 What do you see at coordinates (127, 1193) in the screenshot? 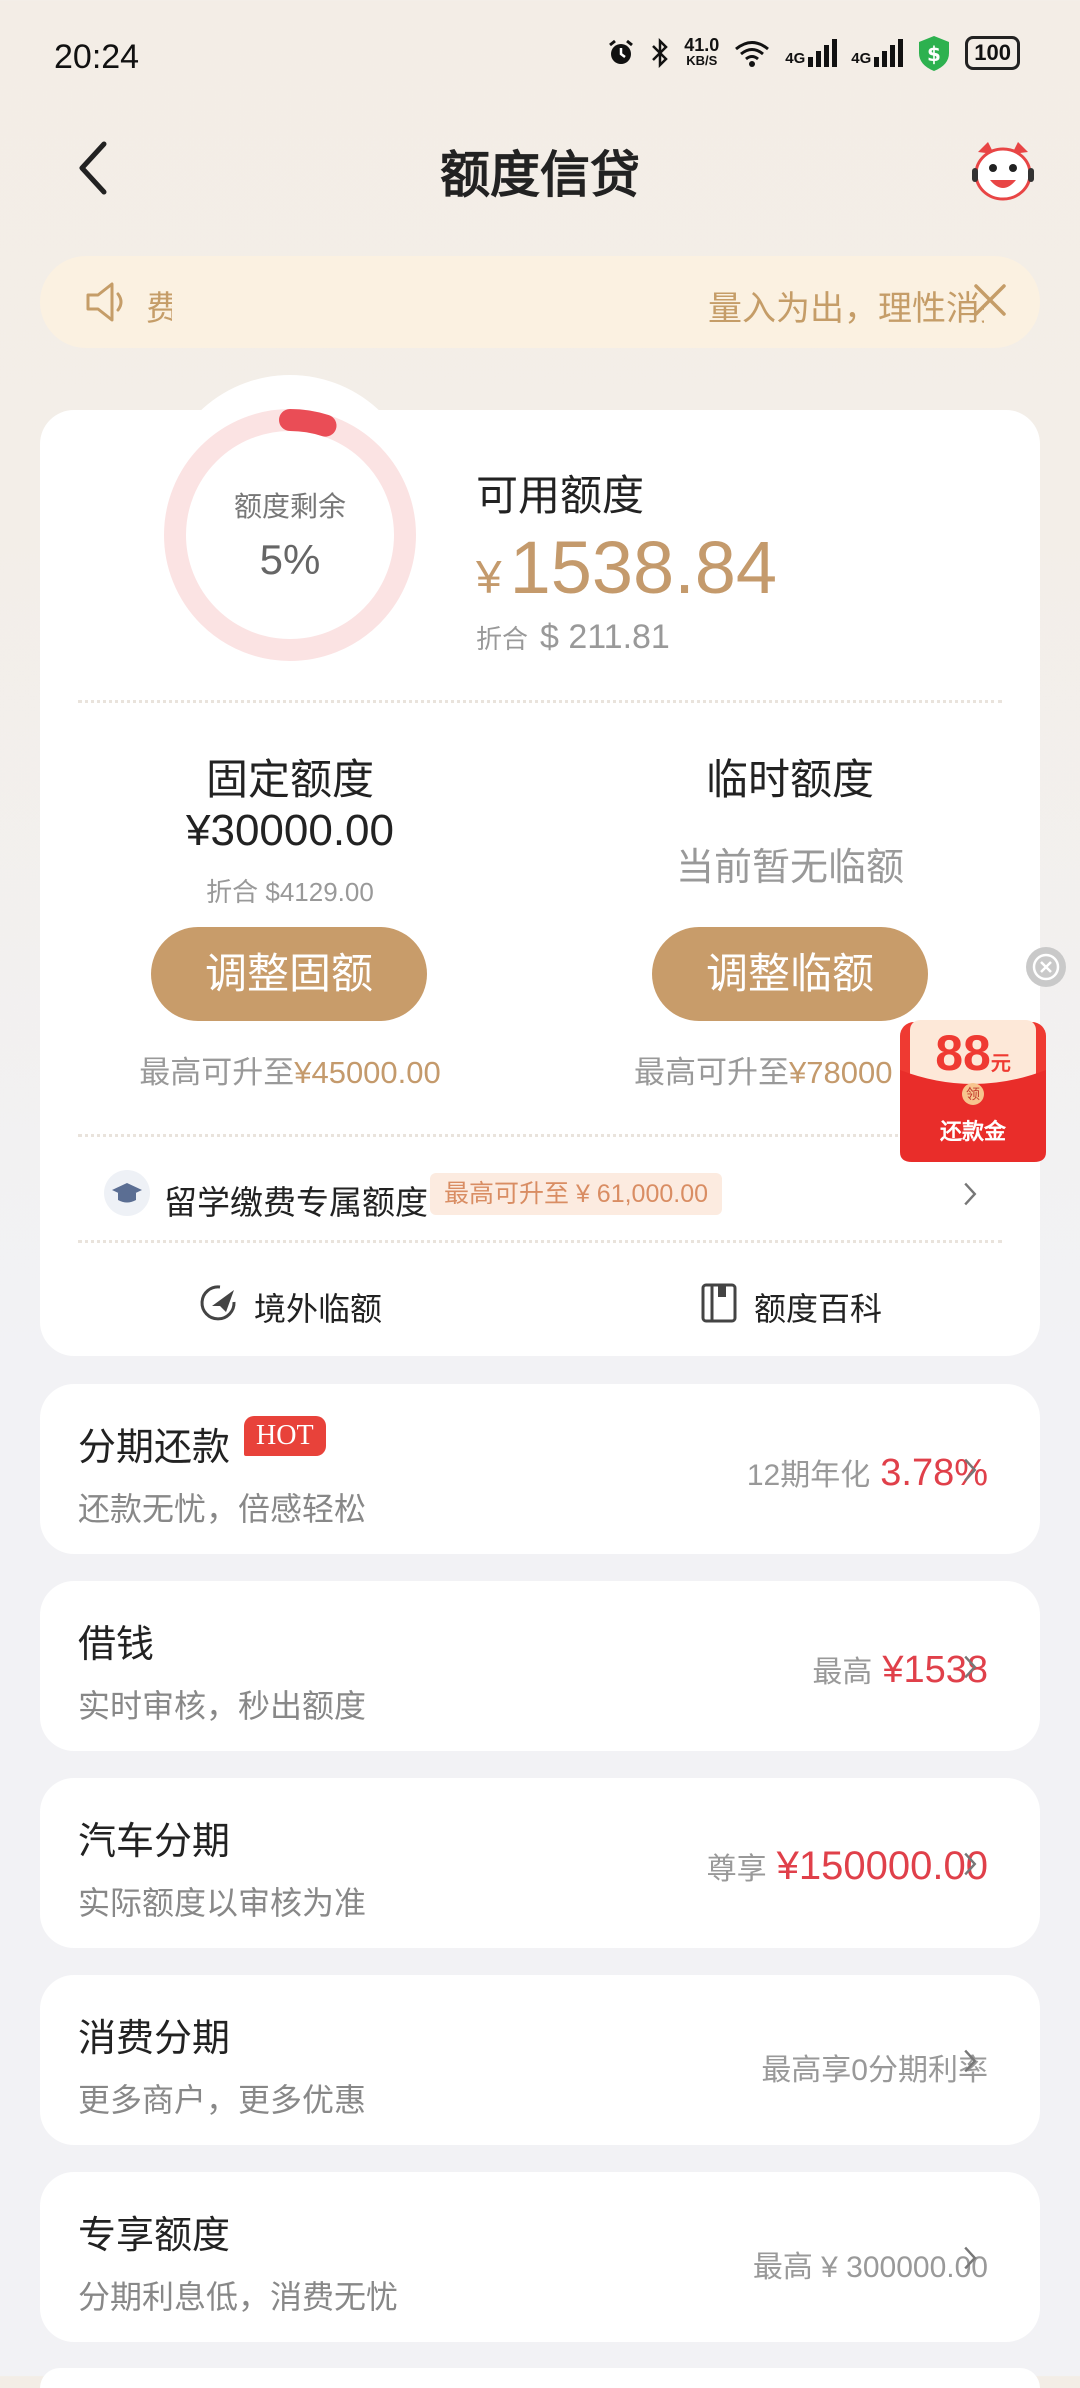
I see `graduation-cap-icon` at bounding box center [127, 1193].